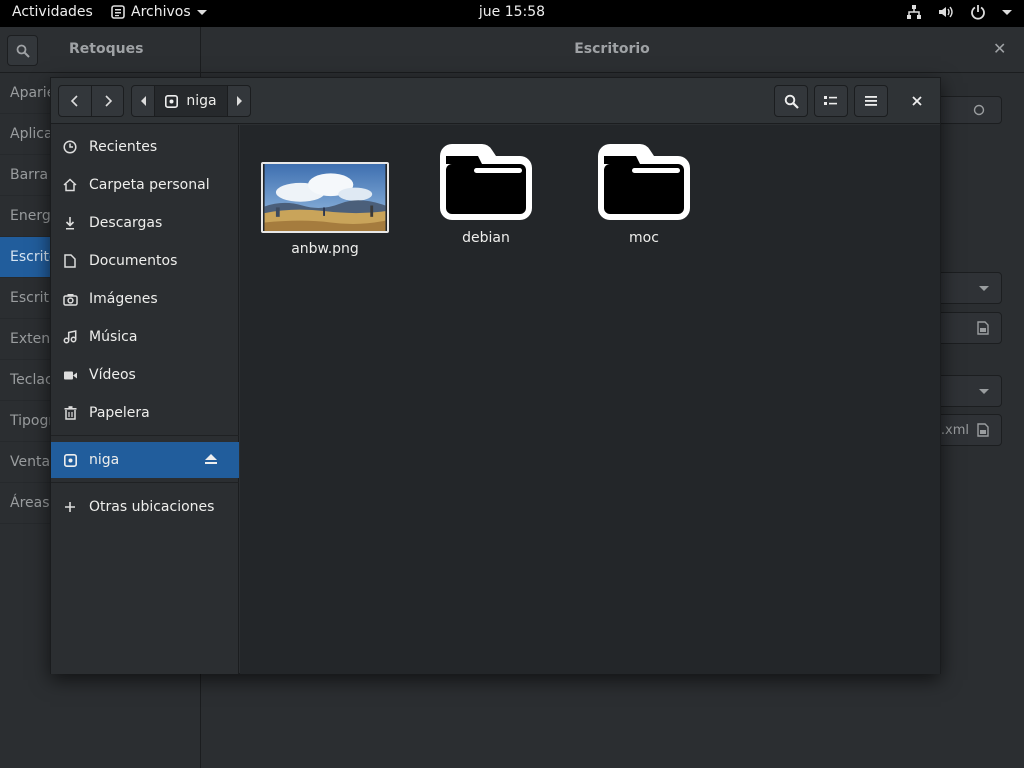 The width and height of the screenshot is (1024, 768). I want to click on tweaks-search-button, so click(22, 50).